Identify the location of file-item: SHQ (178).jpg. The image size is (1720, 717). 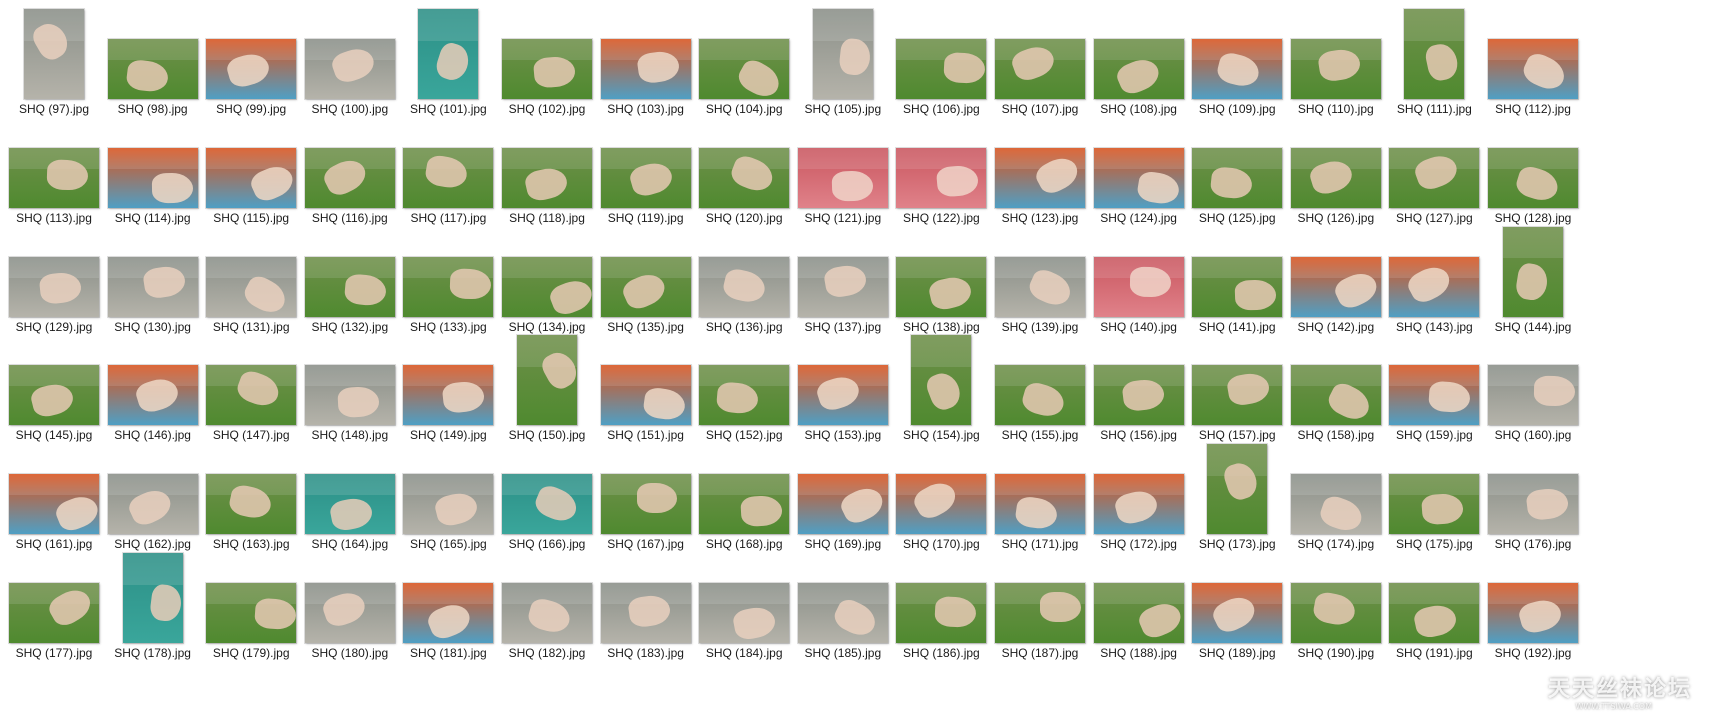
(153, 605).